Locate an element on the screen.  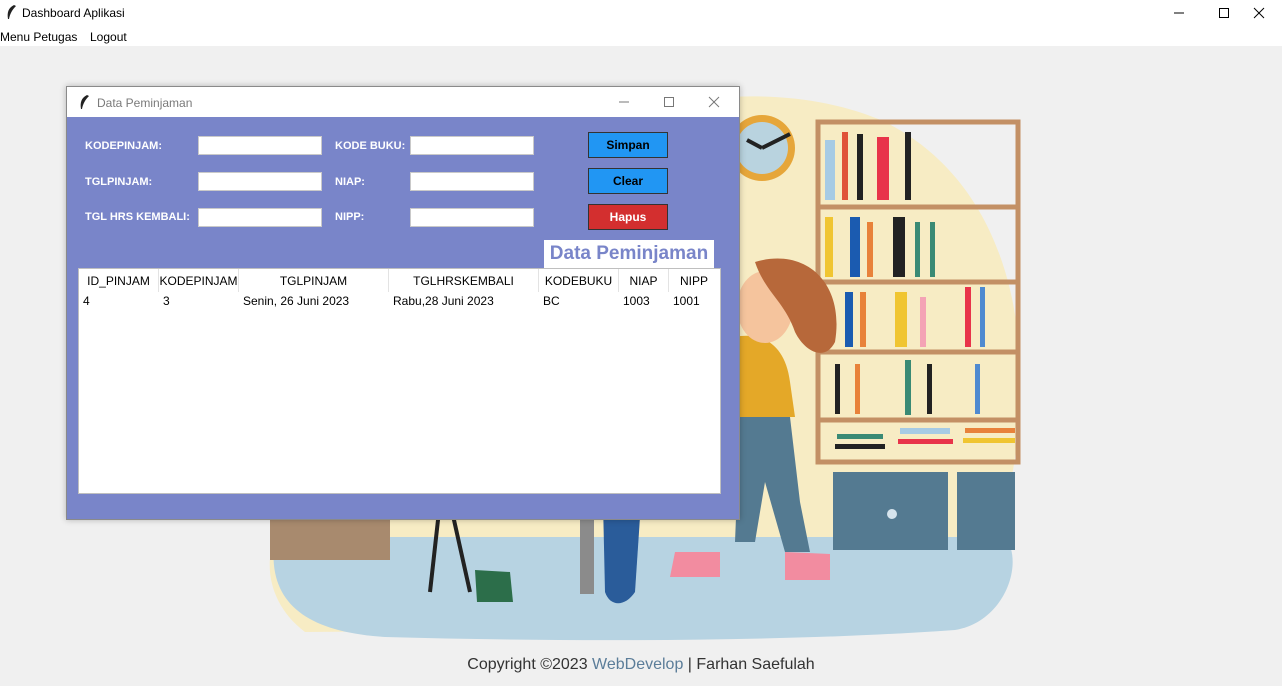
tglpinjam-label: TGLPINJAM: is located at coordinates (119, 182).